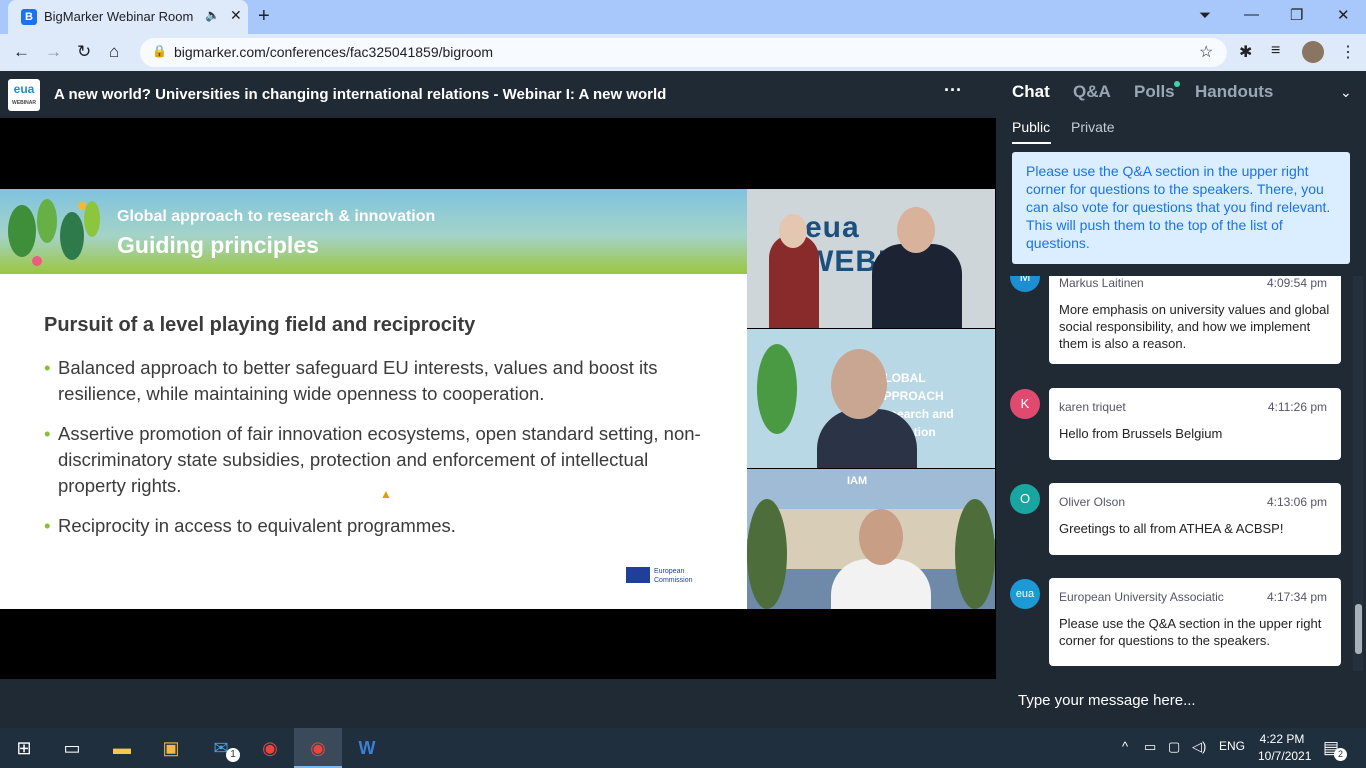 The height and width of the screenshot is (768, 1366). What do you see at coordinates (1031, 127) in the screenshot?
I see `subtab-public: Public` at bounding box center [1031, 127].